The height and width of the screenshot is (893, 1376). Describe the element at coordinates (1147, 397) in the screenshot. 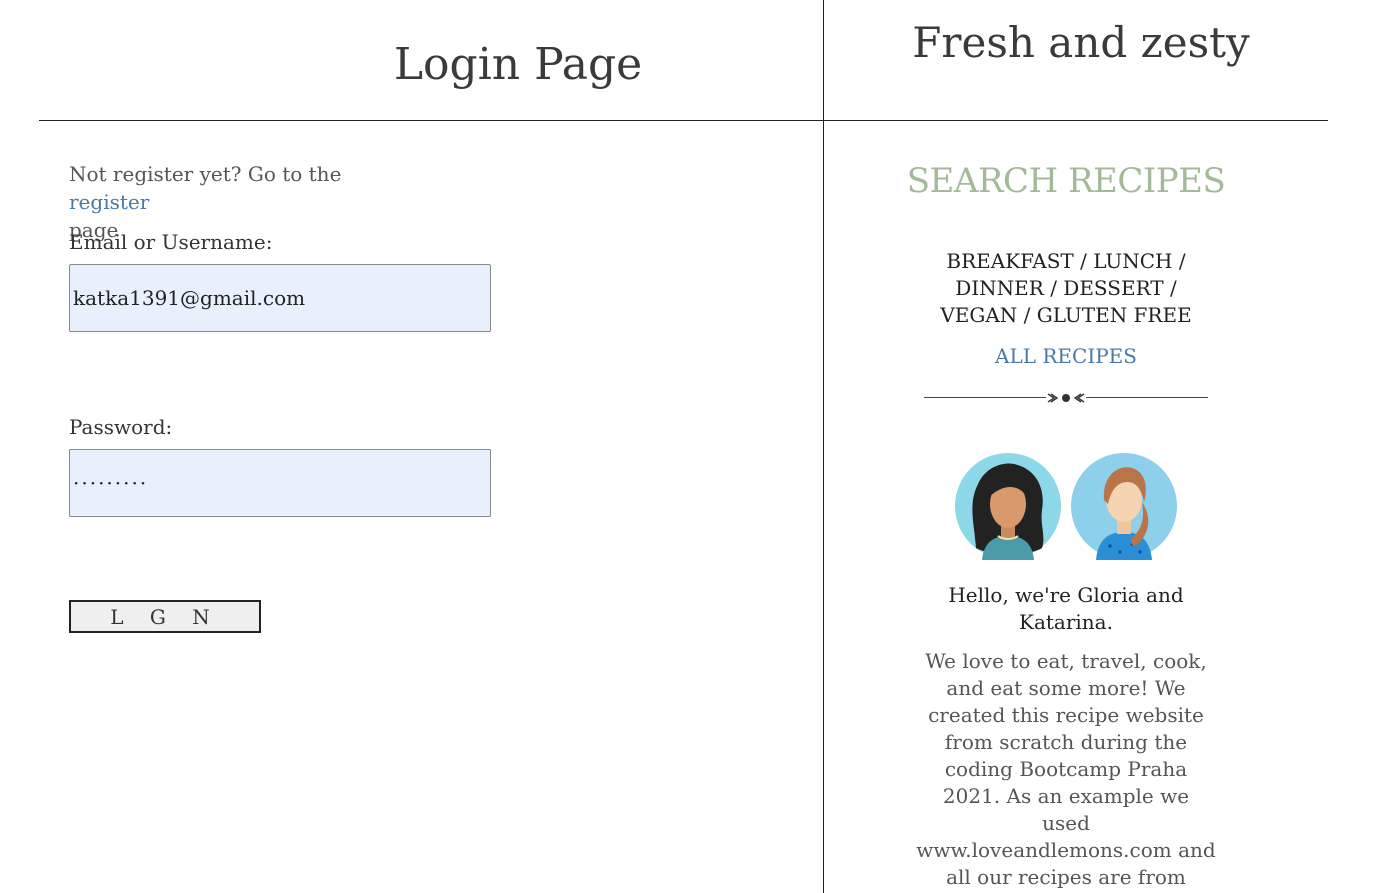

I see `ornament-line-right` at that location.